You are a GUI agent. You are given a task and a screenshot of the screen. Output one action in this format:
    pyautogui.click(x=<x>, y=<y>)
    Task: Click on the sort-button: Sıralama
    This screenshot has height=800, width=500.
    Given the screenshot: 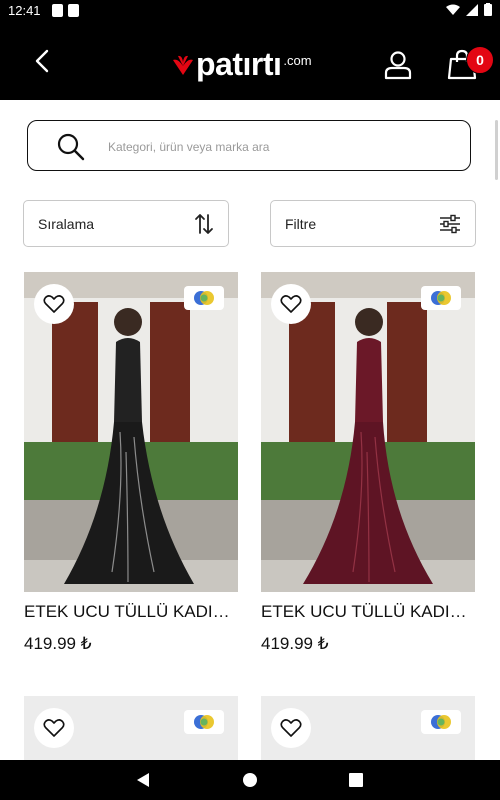 What is the action you would take?
    pyautogui.click(x=126, y=223)
    